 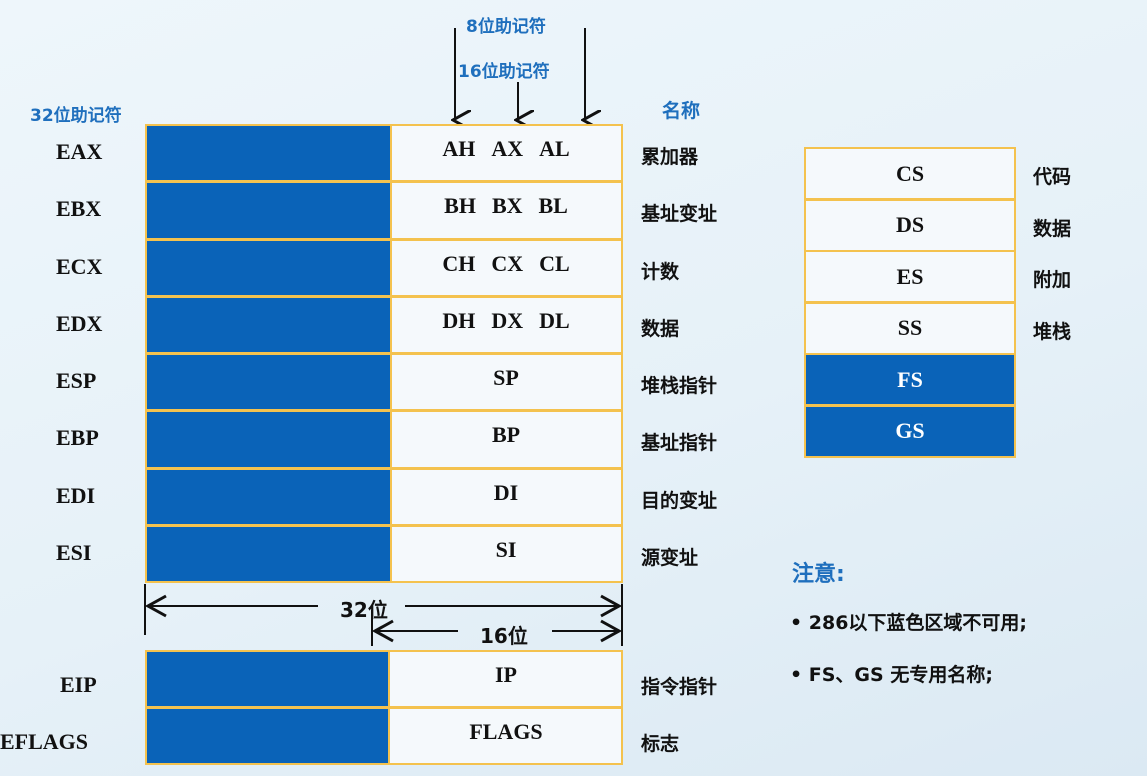 What do you see at coordinates (910, 431) in the screenshot?
I see `segment-gs: GS` at bounding box center [910, 431].